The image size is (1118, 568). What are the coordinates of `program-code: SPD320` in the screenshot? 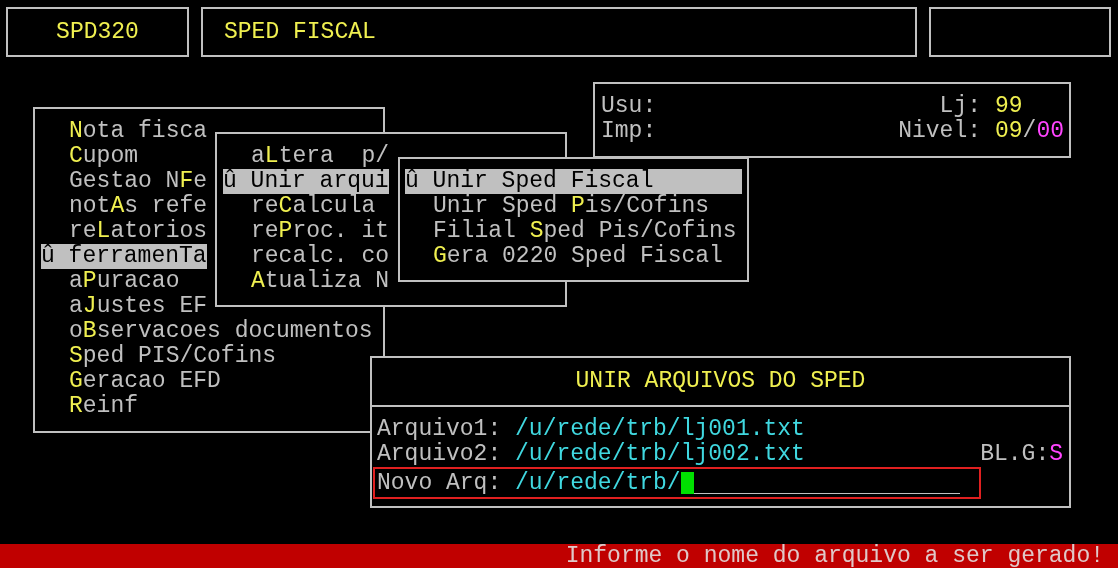 It's located at (97, 32).